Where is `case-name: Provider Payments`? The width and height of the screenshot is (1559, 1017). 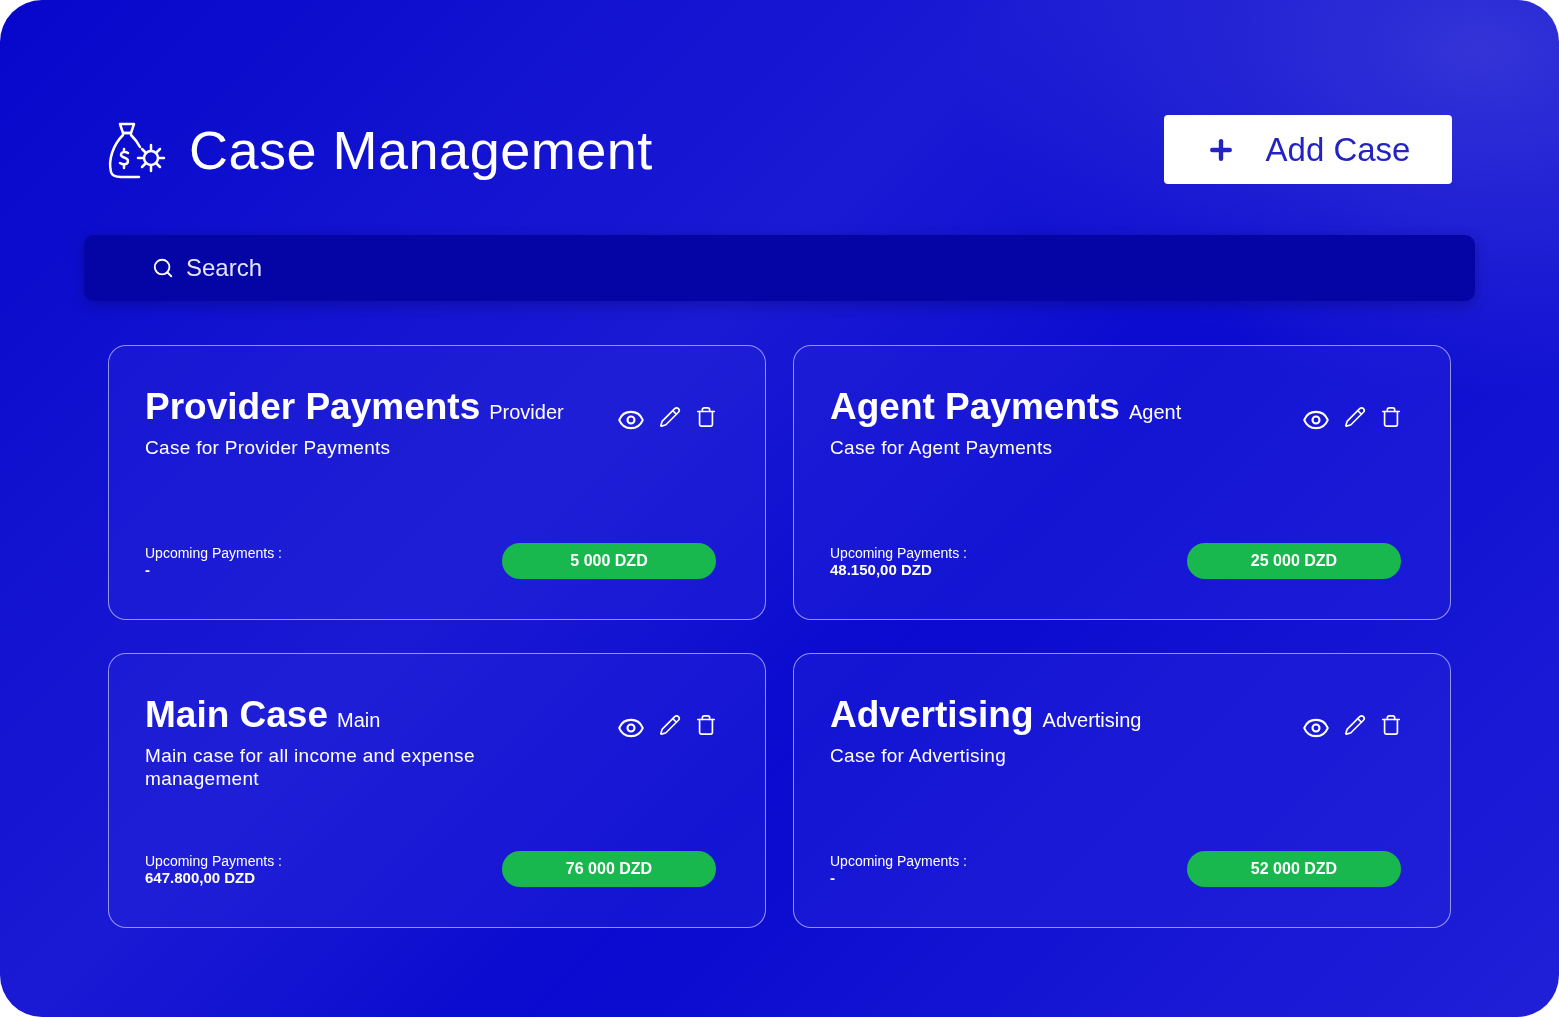 case-name: Provider Payments is located at coordinates (313, 407).